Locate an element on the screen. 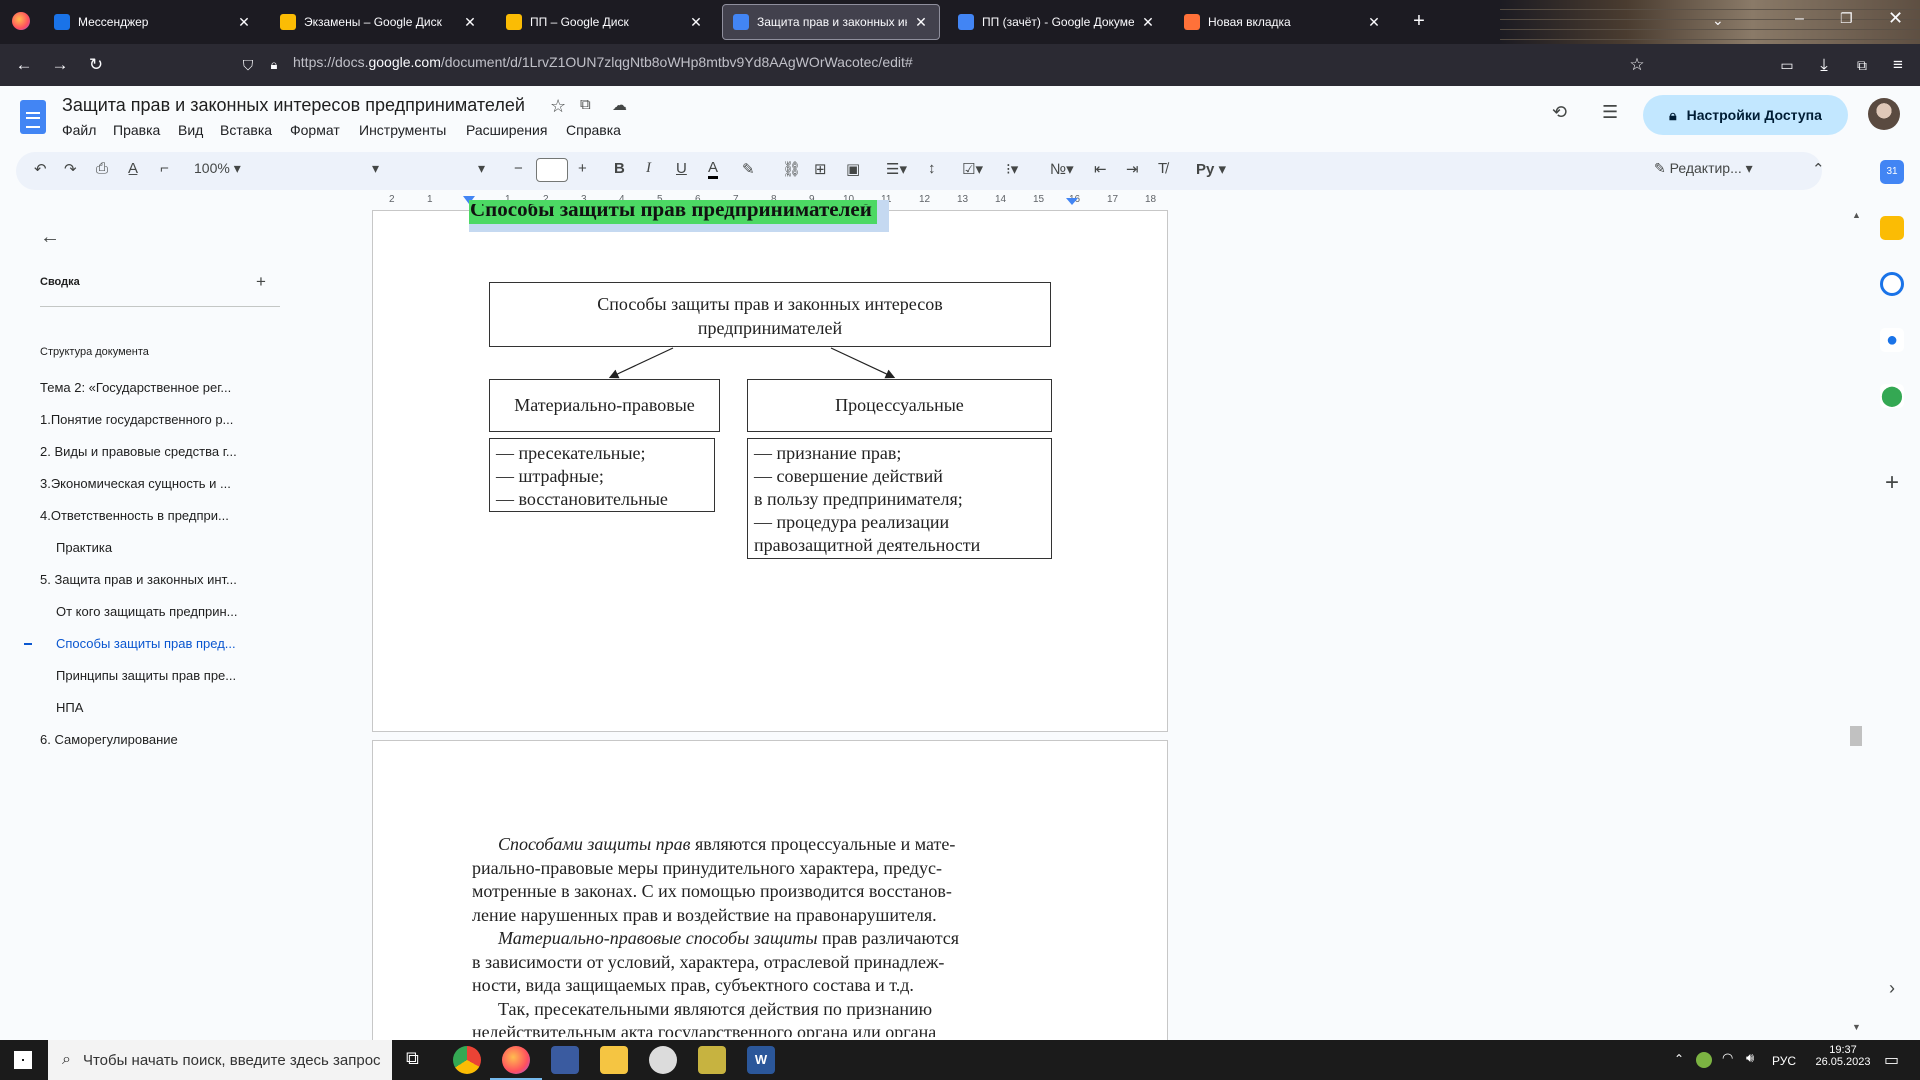  close-window-icon: ✕ is located at coordinates (1895, 18).